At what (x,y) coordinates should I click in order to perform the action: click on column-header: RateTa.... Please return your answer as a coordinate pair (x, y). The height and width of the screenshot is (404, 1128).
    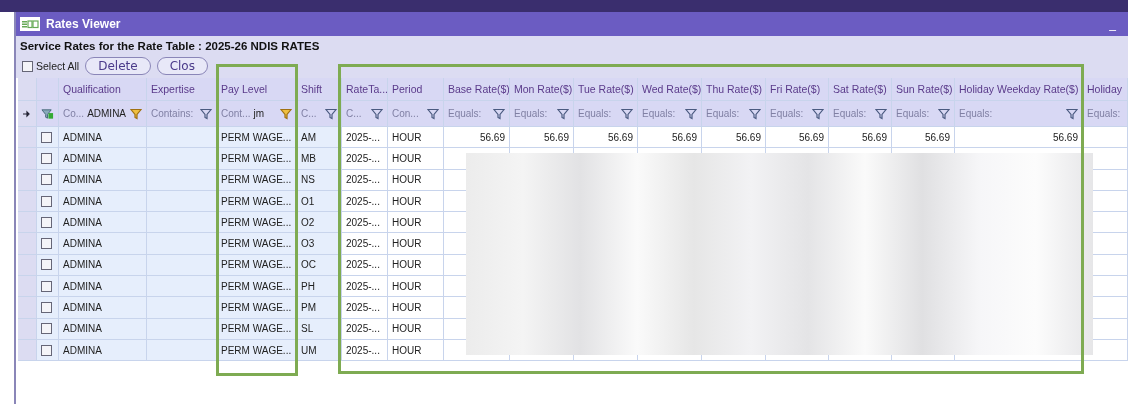
    Looking at the image, I should click on (365, 89).